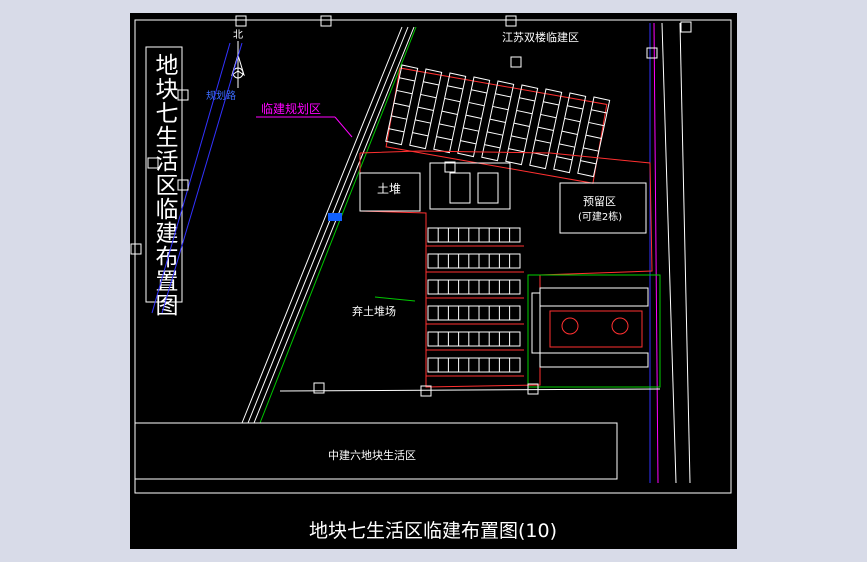  Describe the element at coordinates (670, 253) in the screenshot. I see `east-boundary-lines` at that location.